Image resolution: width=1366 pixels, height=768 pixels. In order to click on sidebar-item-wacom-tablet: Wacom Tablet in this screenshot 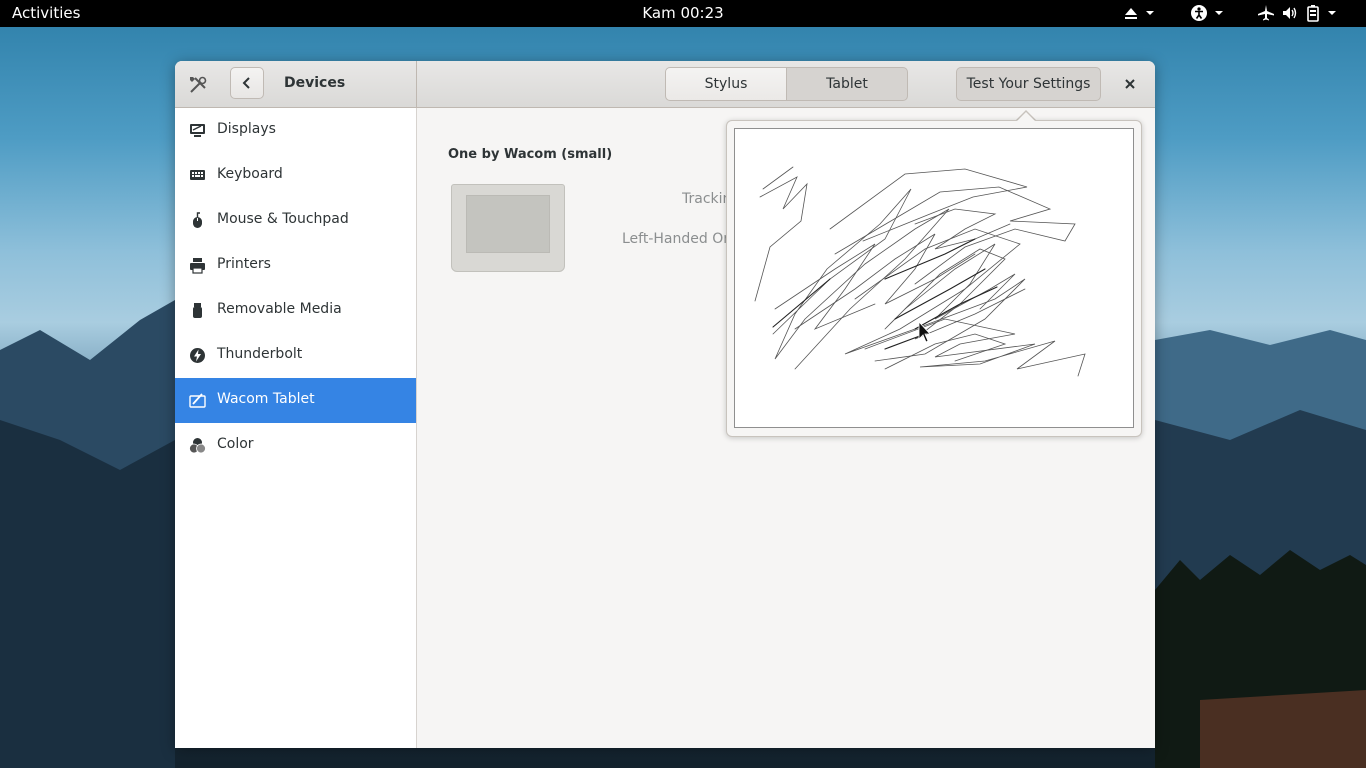, I will do `click(295, 400)`.